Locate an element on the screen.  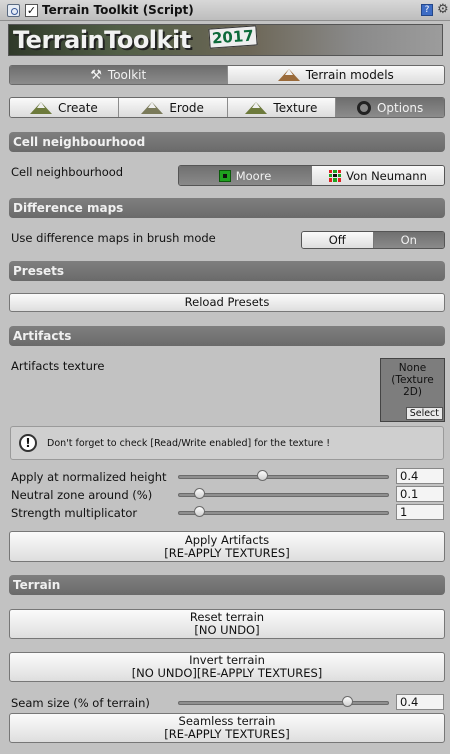
tab-toolkit: ⚒ Toolkit is located at coordinates (119, 75).